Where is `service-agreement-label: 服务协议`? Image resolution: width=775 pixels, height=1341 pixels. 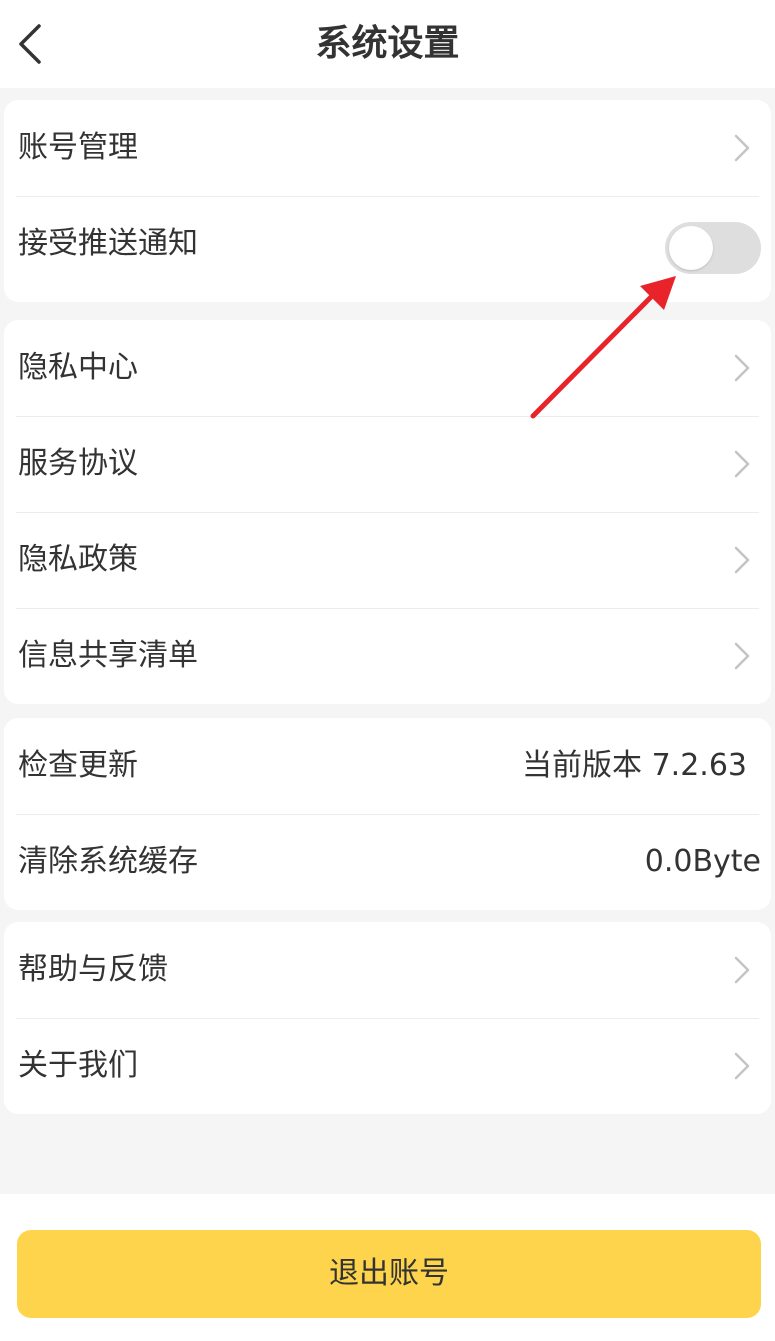 service-agreement-label: 服务协议 is located at coordinates (78, 463).